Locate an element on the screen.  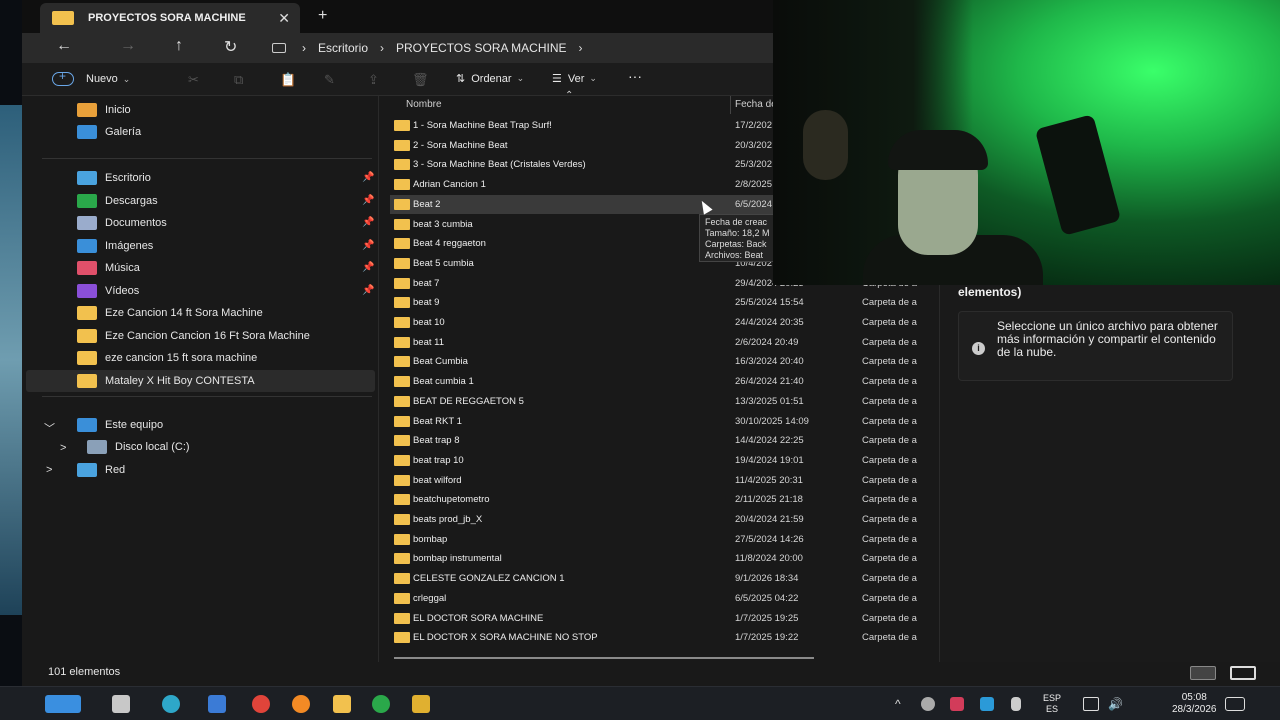
sidebar-item-folder: Eze Cancion Cancion 16 Ft Sora Machine is located at coordinates (193, 336).